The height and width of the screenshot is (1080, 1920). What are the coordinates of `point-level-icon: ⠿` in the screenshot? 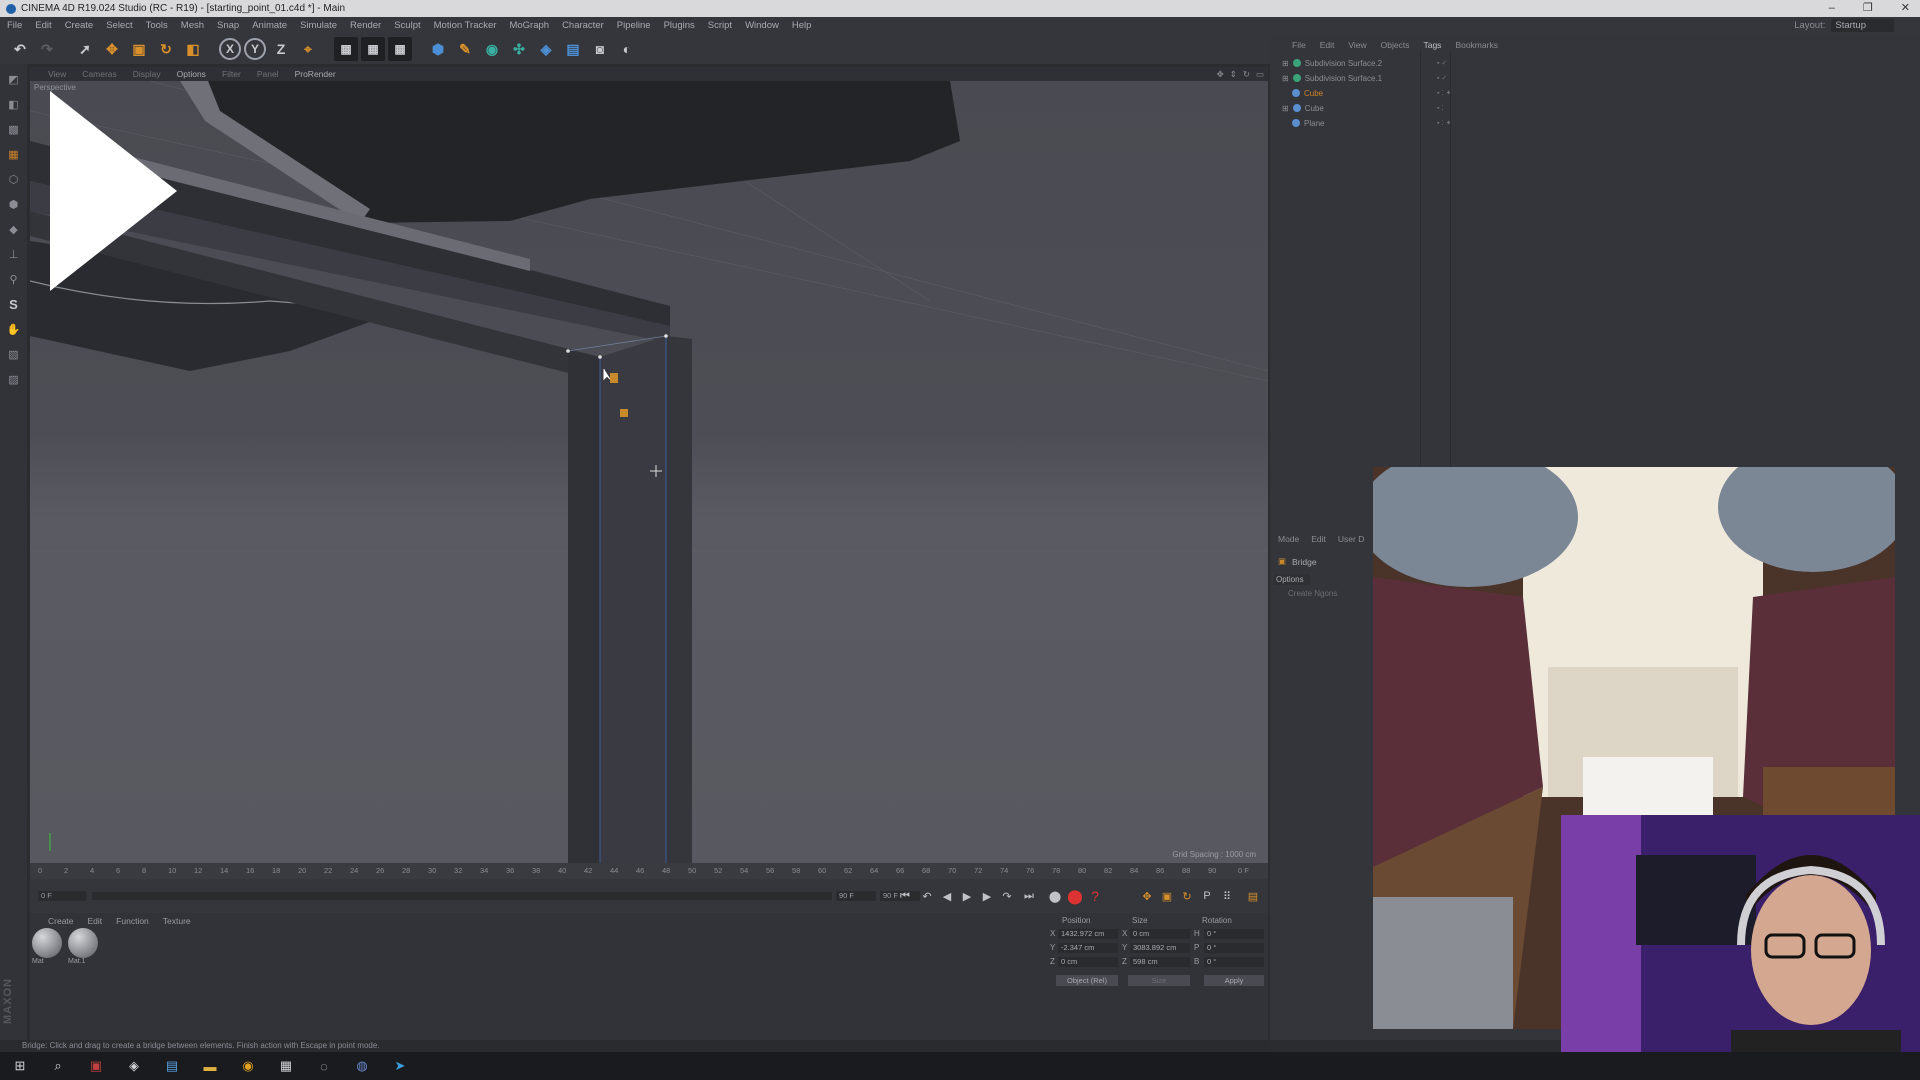 It's located at (1227, 896).